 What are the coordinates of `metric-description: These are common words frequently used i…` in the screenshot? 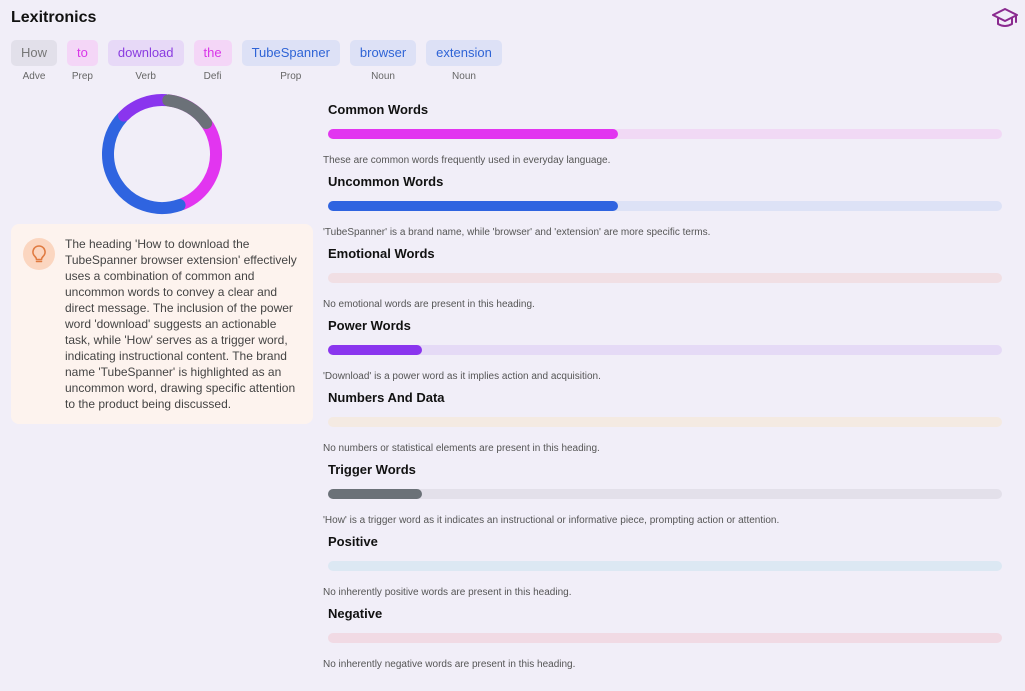 It's located at (467, 160).